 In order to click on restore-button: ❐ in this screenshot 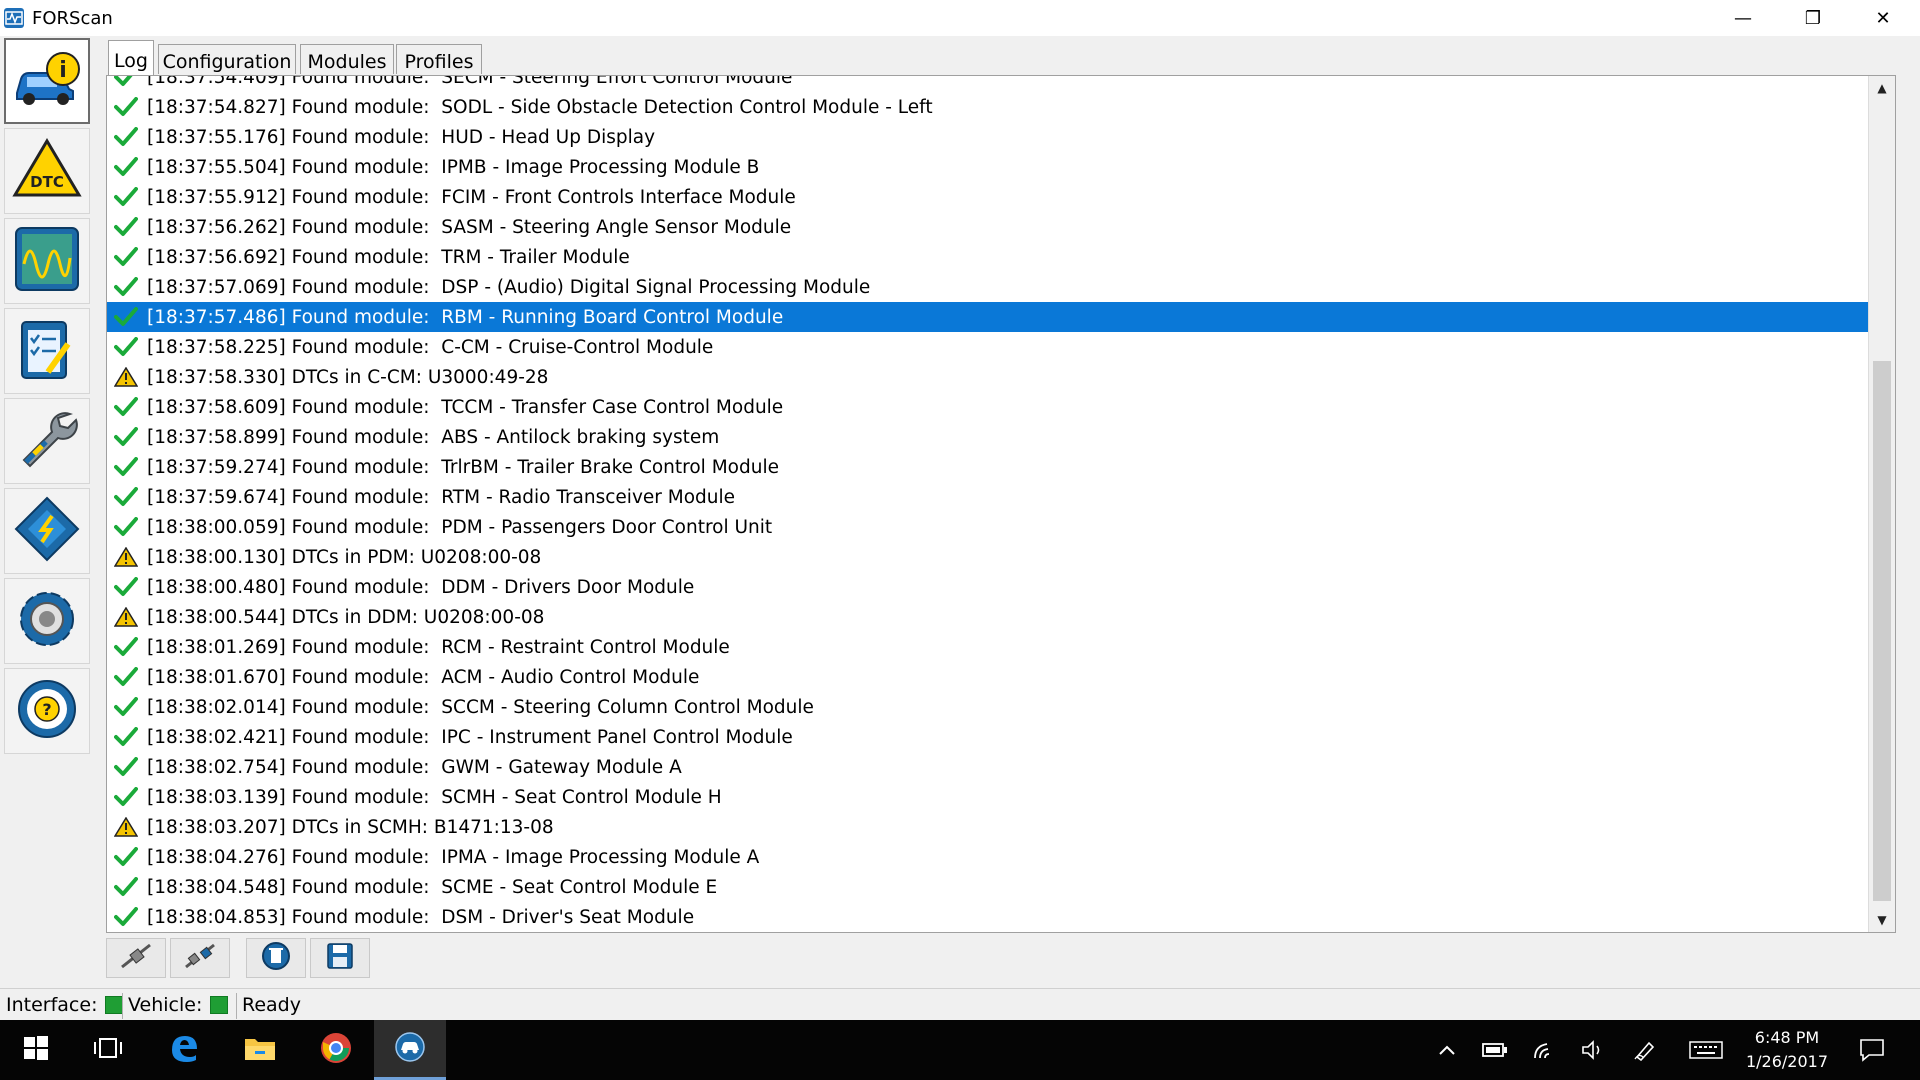, I will do `click(1813, 18)`.